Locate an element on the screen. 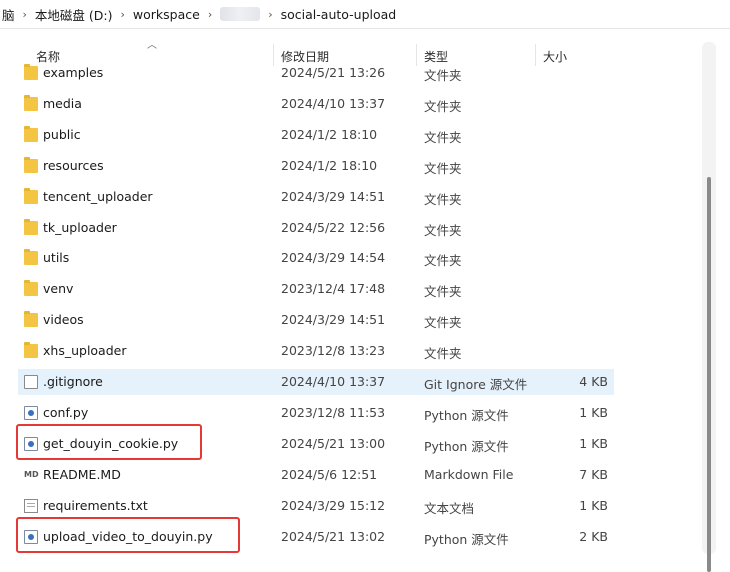 The width and height of the screenshot is (730, 572). breadcrumb-item-workspace: workspace is located at coordinates (166, 14).